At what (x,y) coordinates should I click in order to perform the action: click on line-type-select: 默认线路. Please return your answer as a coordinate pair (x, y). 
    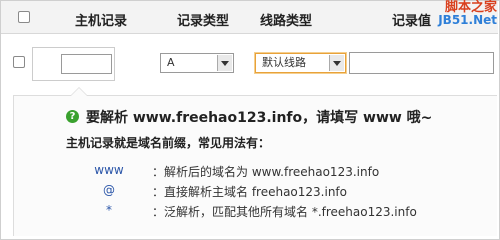
    Looking at the image, I should click on (300, 63).